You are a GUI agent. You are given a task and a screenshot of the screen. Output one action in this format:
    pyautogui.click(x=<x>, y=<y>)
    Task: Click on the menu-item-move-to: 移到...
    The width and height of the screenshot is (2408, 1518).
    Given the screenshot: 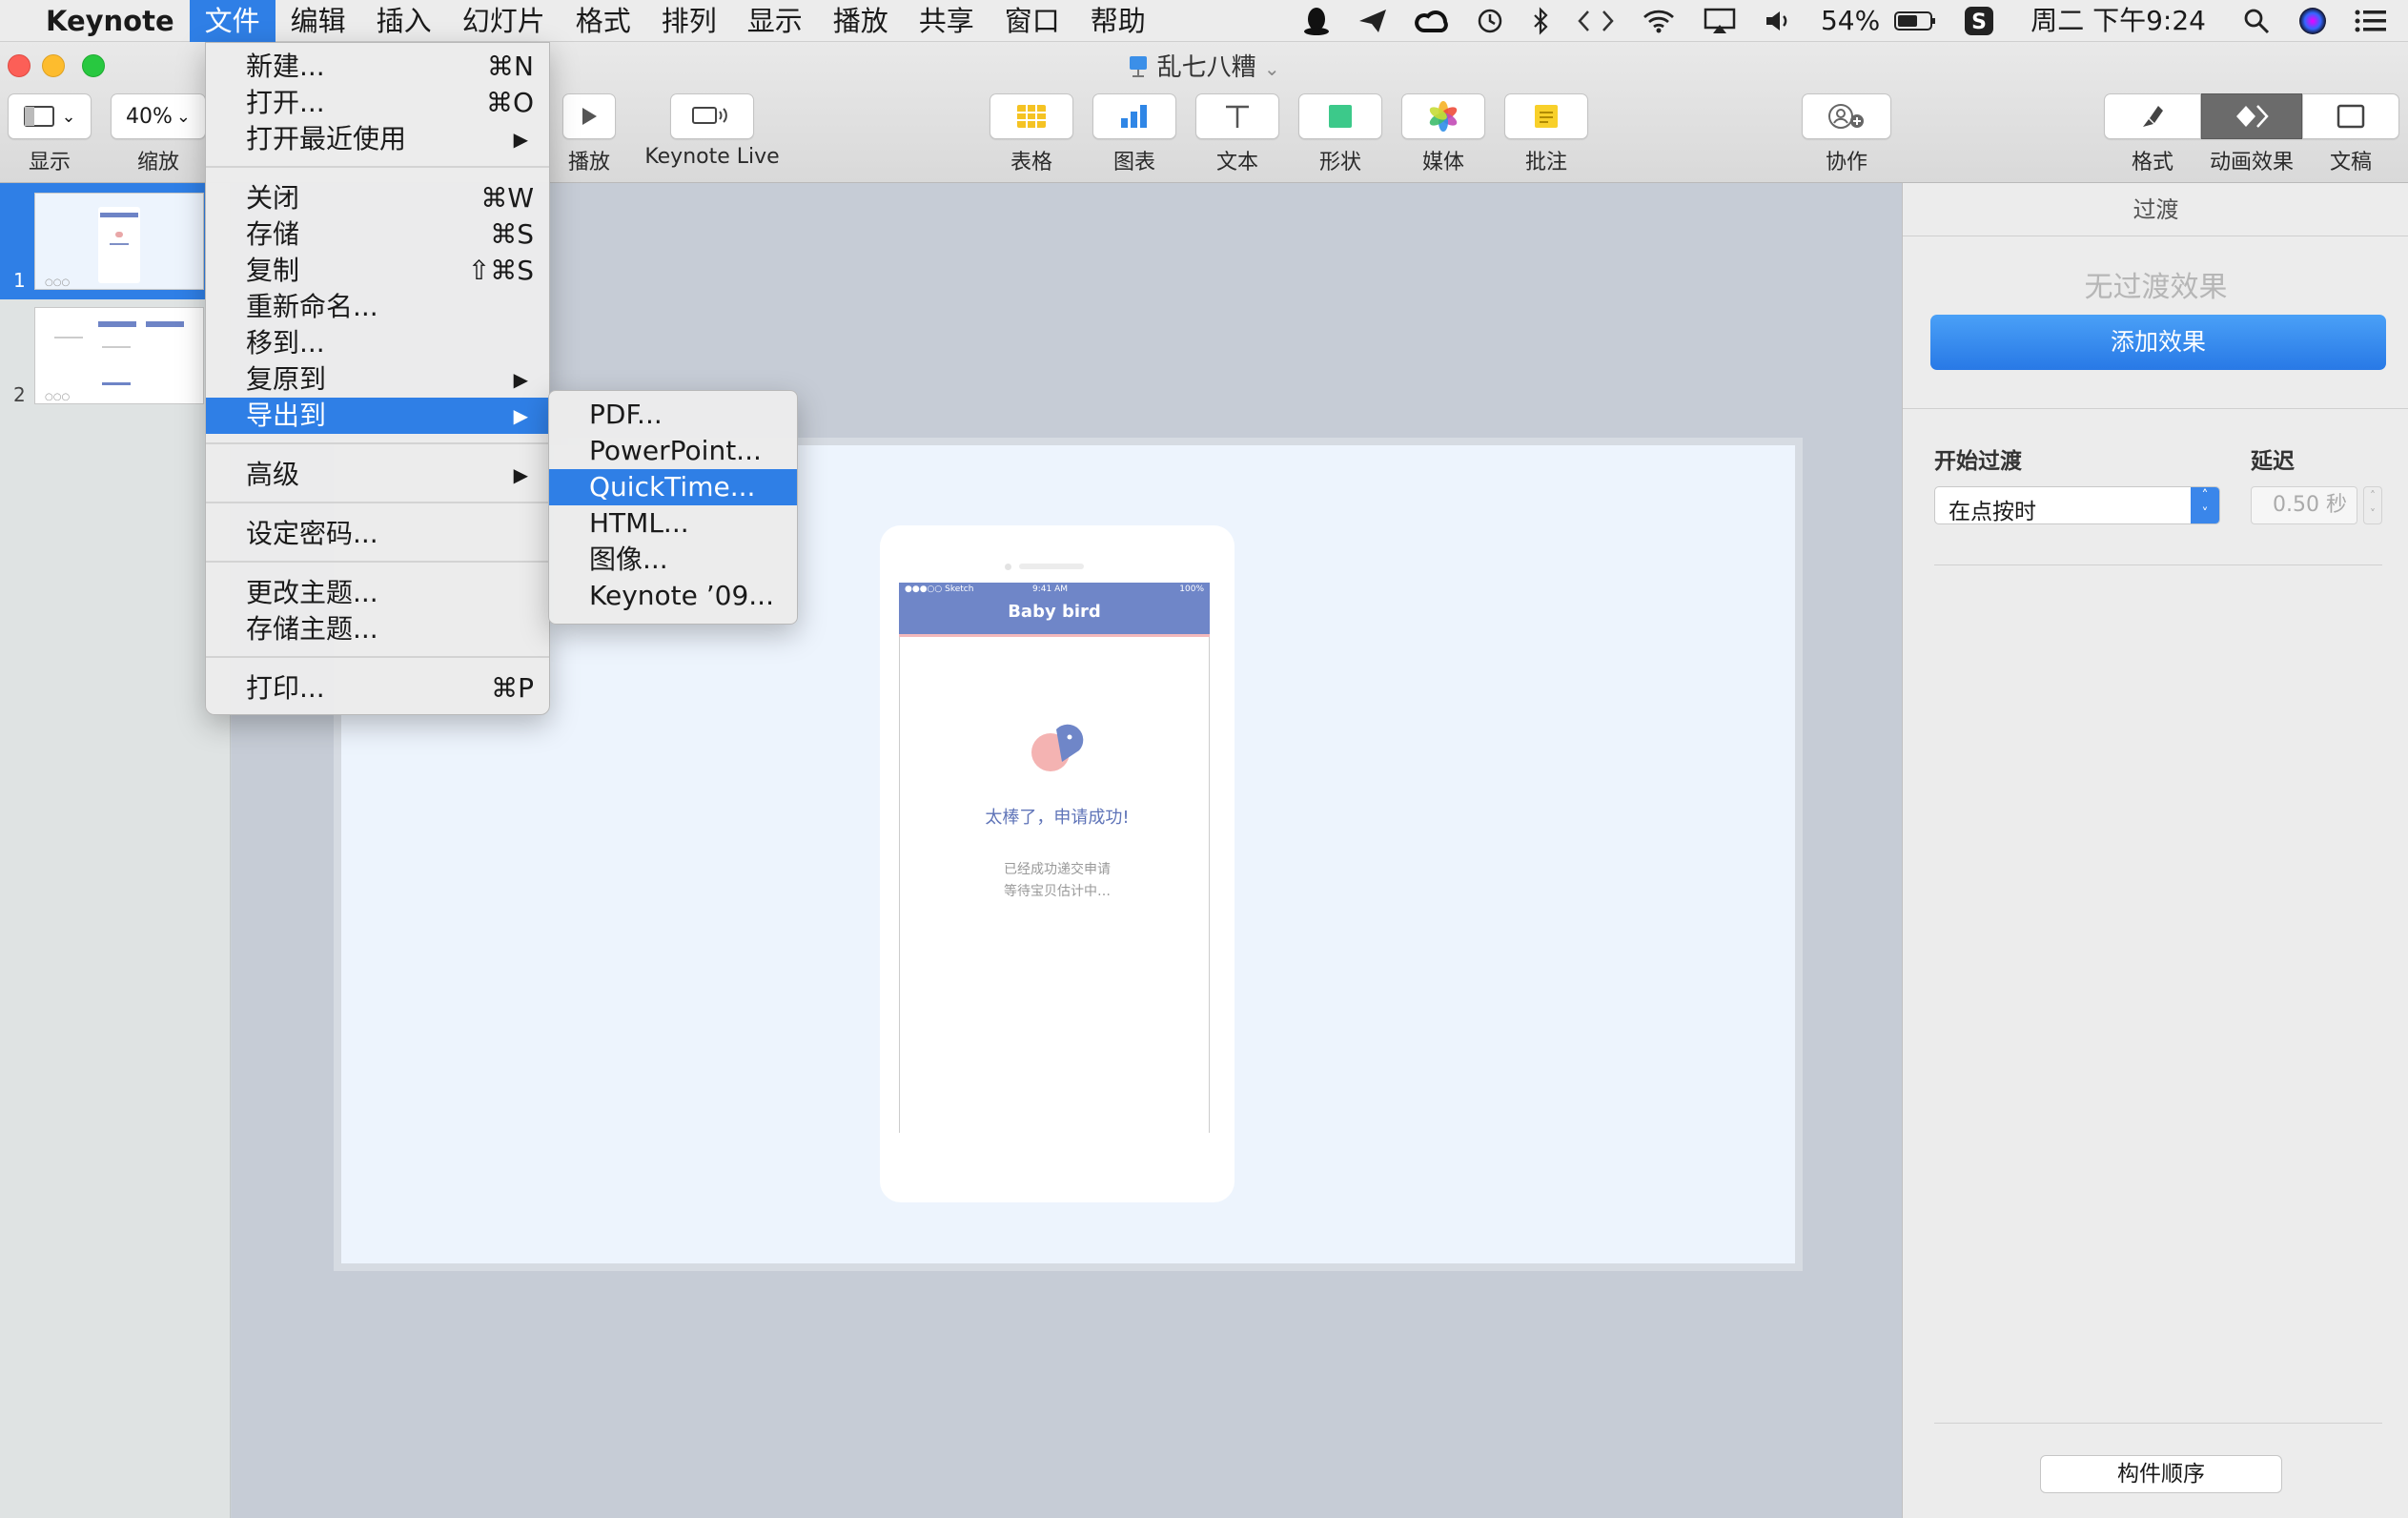 What is the action you would take?
    pyautogui.click(x=377, y=343)
    